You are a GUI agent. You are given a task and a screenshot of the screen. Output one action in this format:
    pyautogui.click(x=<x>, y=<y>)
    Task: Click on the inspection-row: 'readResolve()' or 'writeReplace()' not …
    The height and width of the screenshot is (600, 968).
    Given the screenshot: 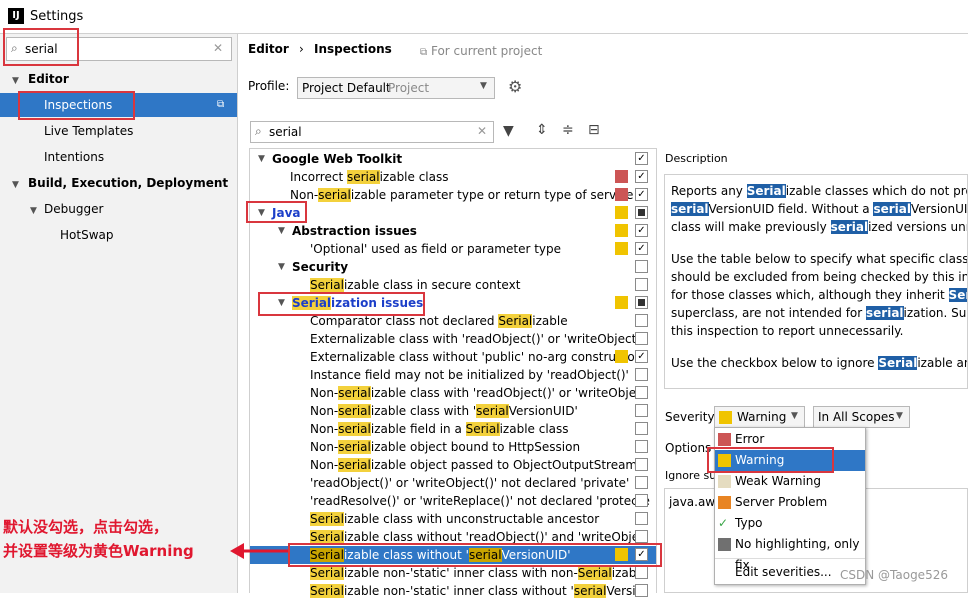 What is the action you would take?
    pyautogui.click(x=452, y=501)
    